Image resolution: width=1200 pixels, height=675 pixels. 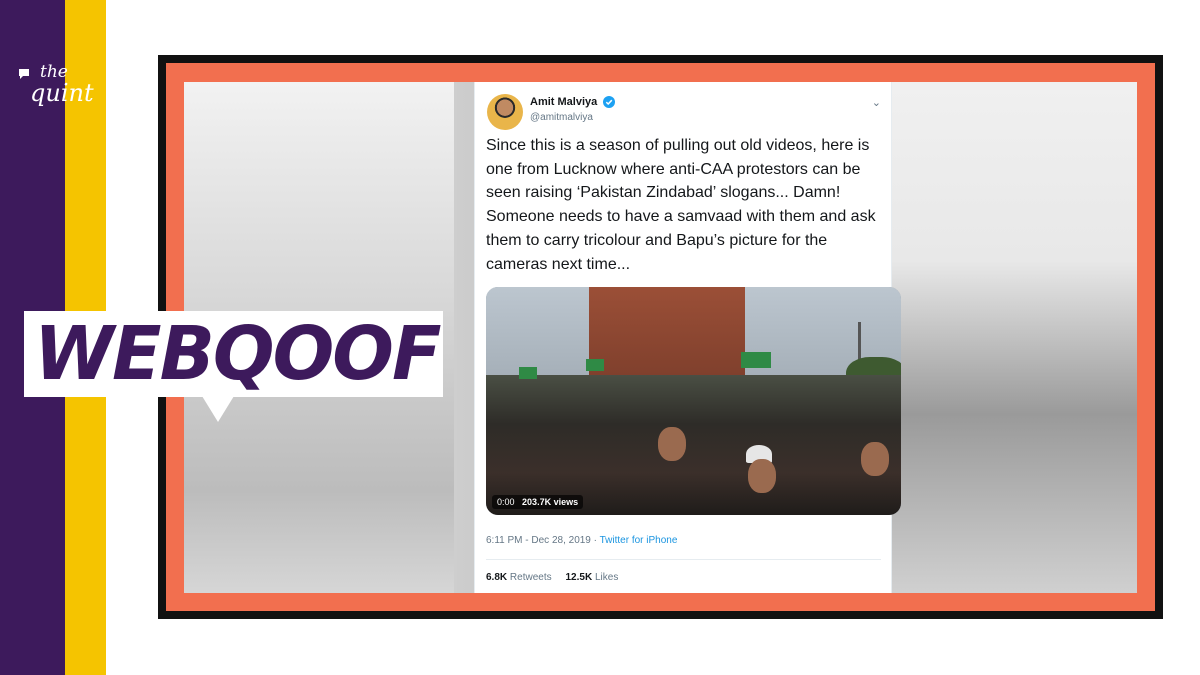 What do you see at coordinates (506, 502) in the screenshot?
I see `video-time: 0:00` at bounding box center [506, 502].